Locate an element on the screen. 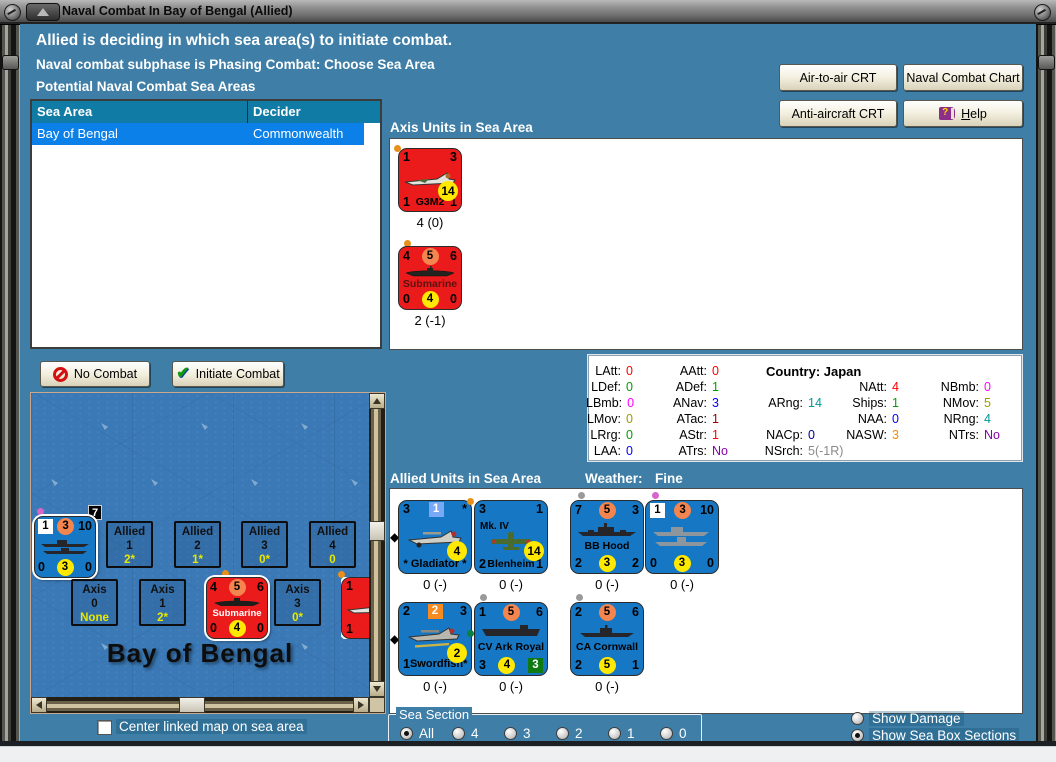  stat-nrng: NRng: 4 is located at coordinates (967, 419).